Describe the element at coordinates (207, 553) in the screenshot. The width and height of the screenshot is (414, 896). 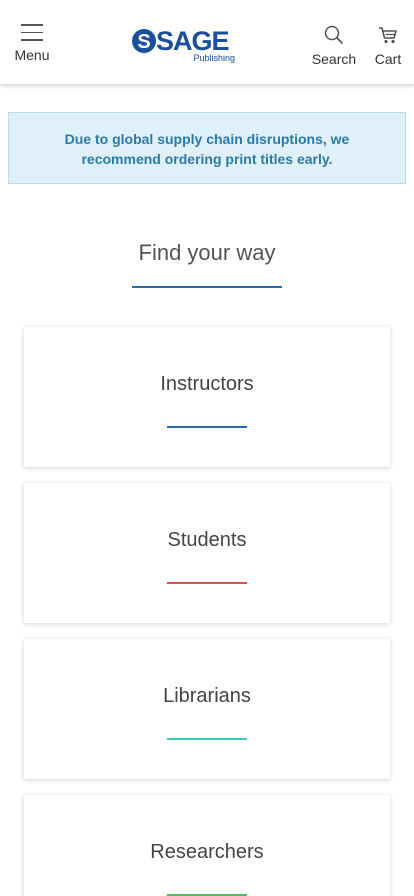
I see `card-students: Students` at that location.